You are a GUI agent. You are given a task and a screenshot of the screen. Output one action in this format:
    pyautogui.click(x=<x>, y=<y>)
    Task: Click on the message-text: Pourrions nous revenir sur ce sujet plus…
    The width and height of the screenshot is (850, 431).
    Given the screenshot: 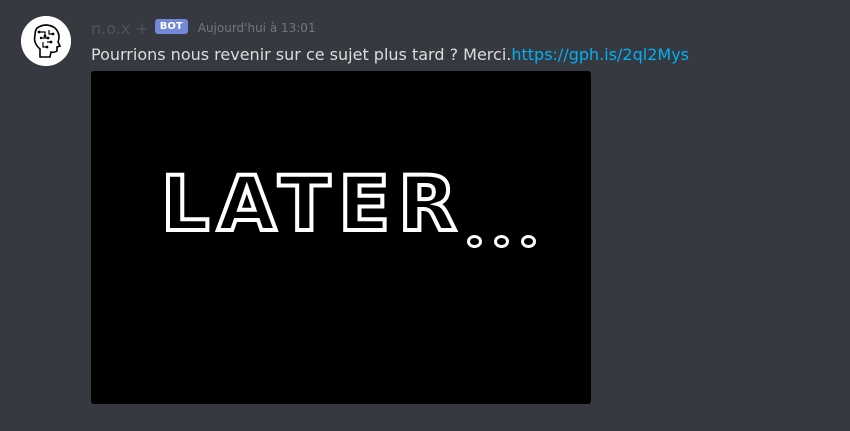 What is the action you would take?
    pyautogui.click(x=301, y=54)
    